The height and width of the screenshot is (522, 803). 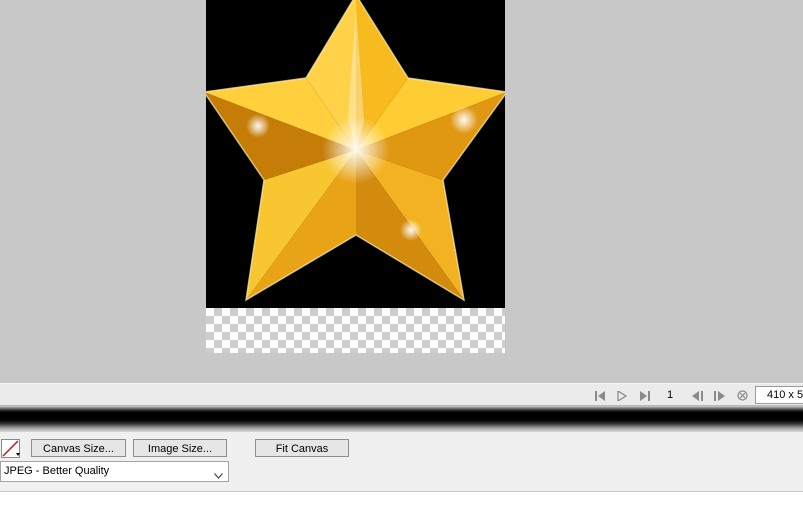 I want to click on previous-frame-icon, so click(x=697, y=395).